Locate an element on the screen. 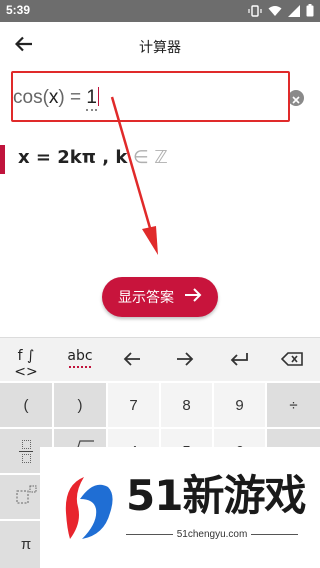 This screenshot has height=568, width=320. app-bar: 计算器 is located at coordinates (160, 46).